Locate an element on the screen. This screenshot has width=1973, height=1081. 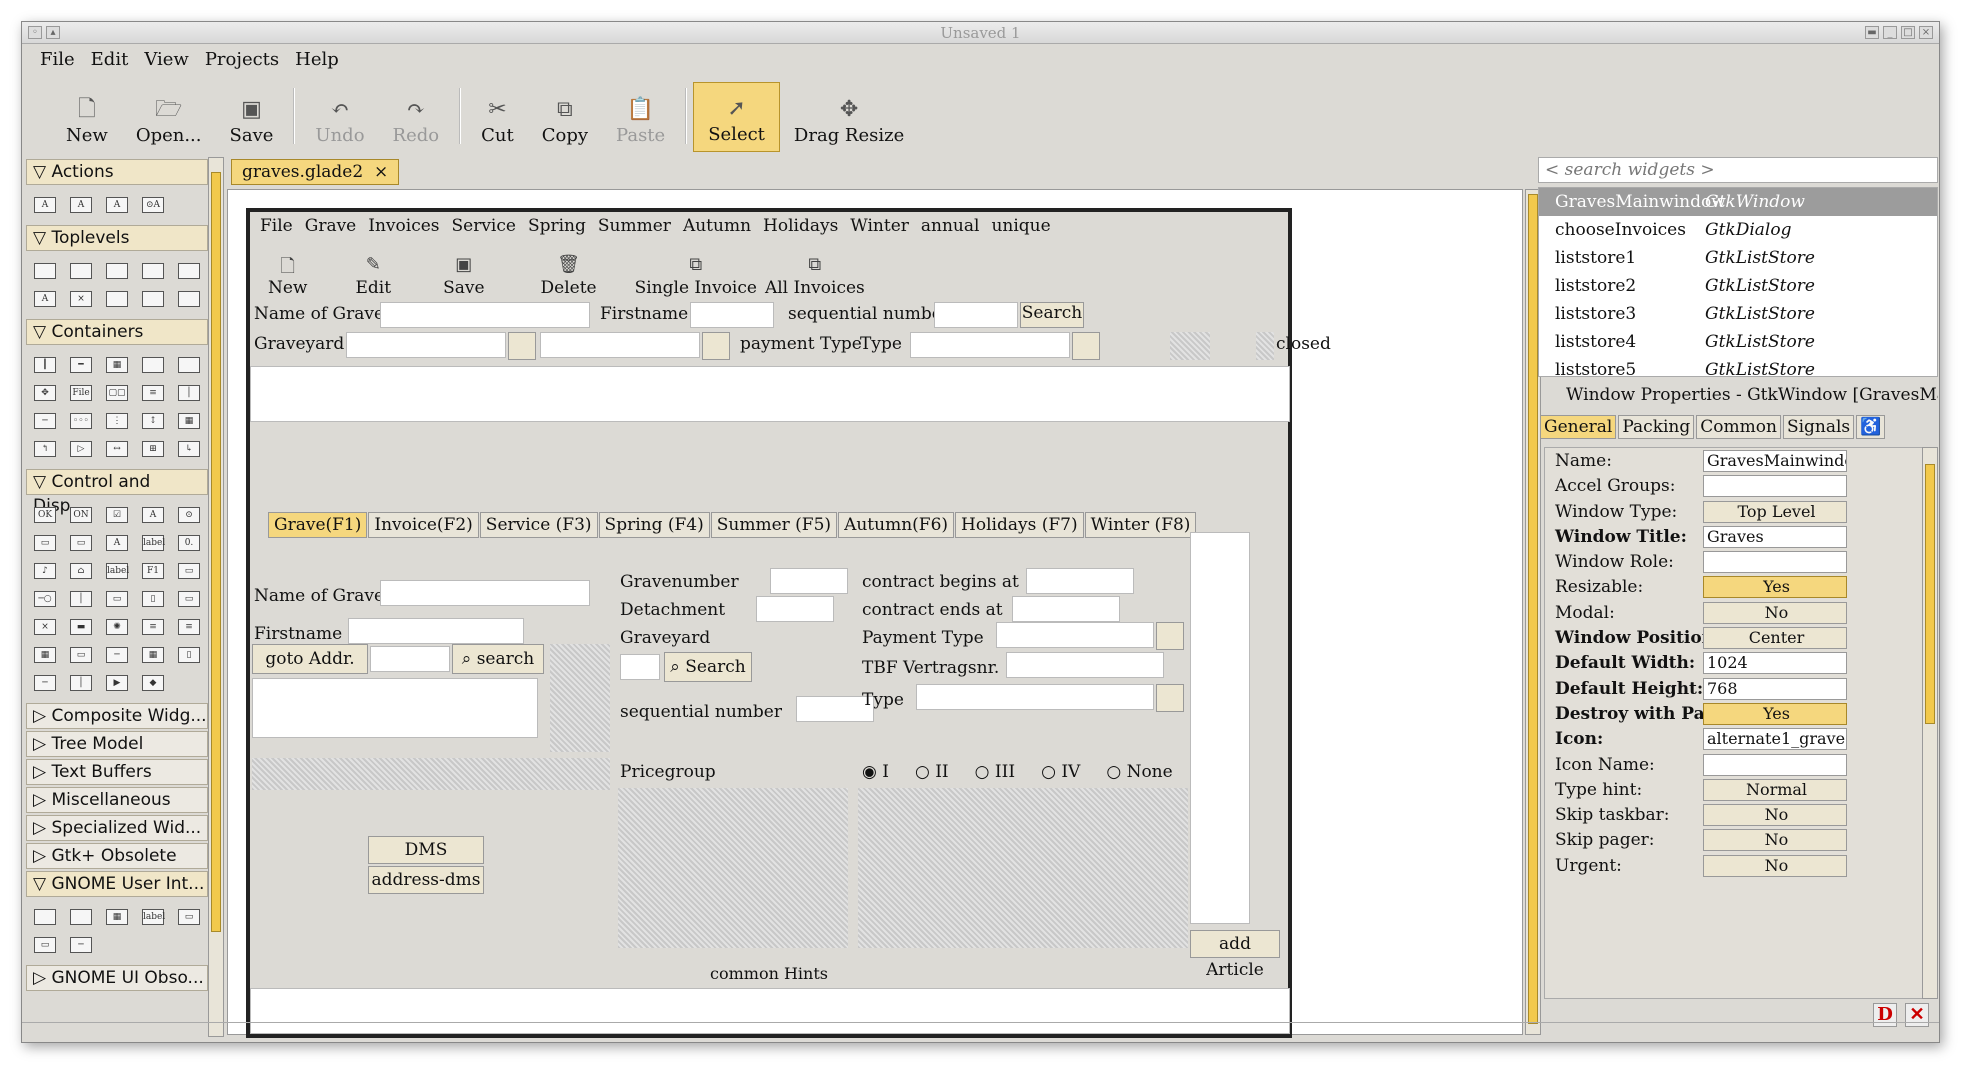
sequential-number-input is located at coordinates (976, 315).